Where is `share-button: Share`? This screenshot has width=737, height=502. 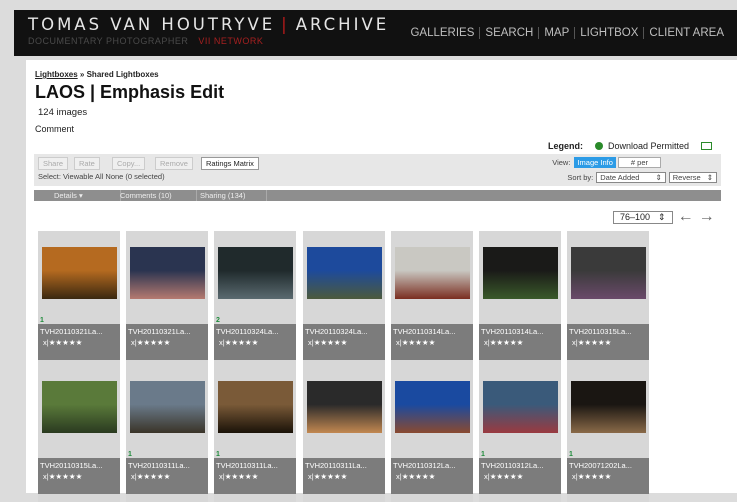
share-button: Share is located at coordinates (53, 163).